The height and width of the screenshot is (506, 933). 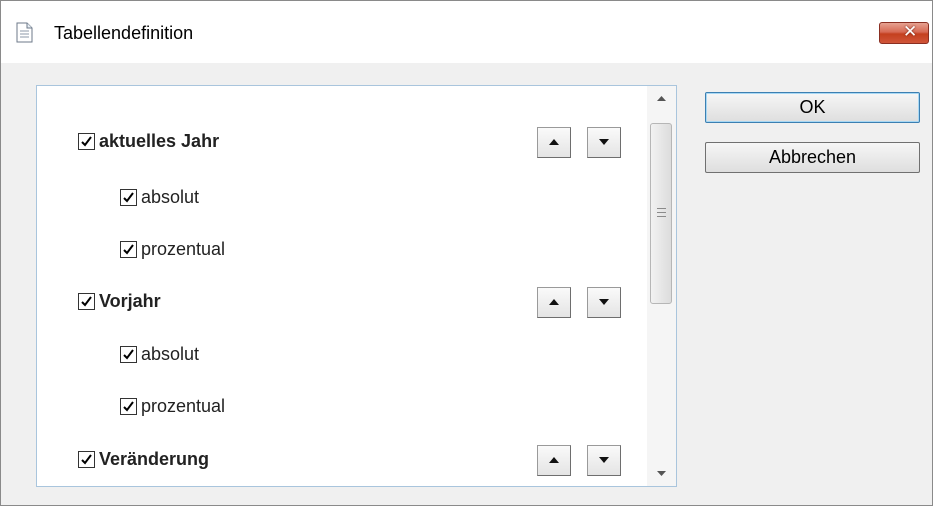 What do you see at coordinates (130, 301) in the screenshot?
I see `list-item-label: Vorjahr` at bounding box center [130, 301].